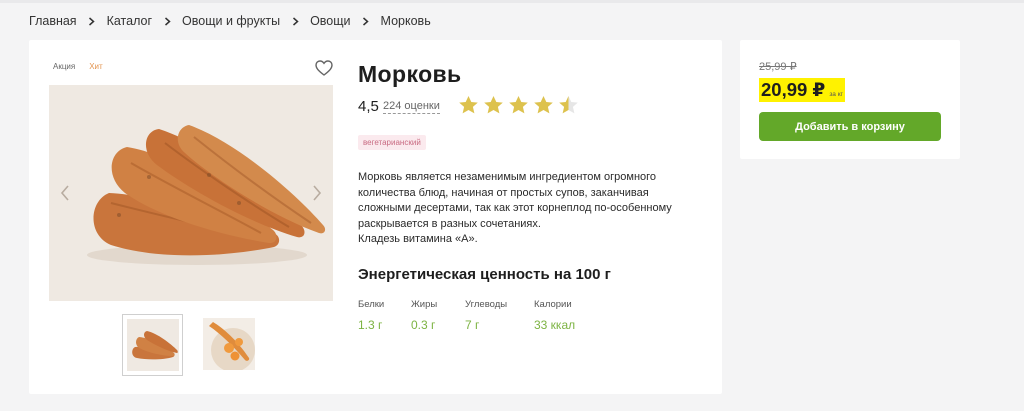  What do you see at coordinates (512, 1) in the screenshot?
I see `top-divider` at bounding box center [512, 1].